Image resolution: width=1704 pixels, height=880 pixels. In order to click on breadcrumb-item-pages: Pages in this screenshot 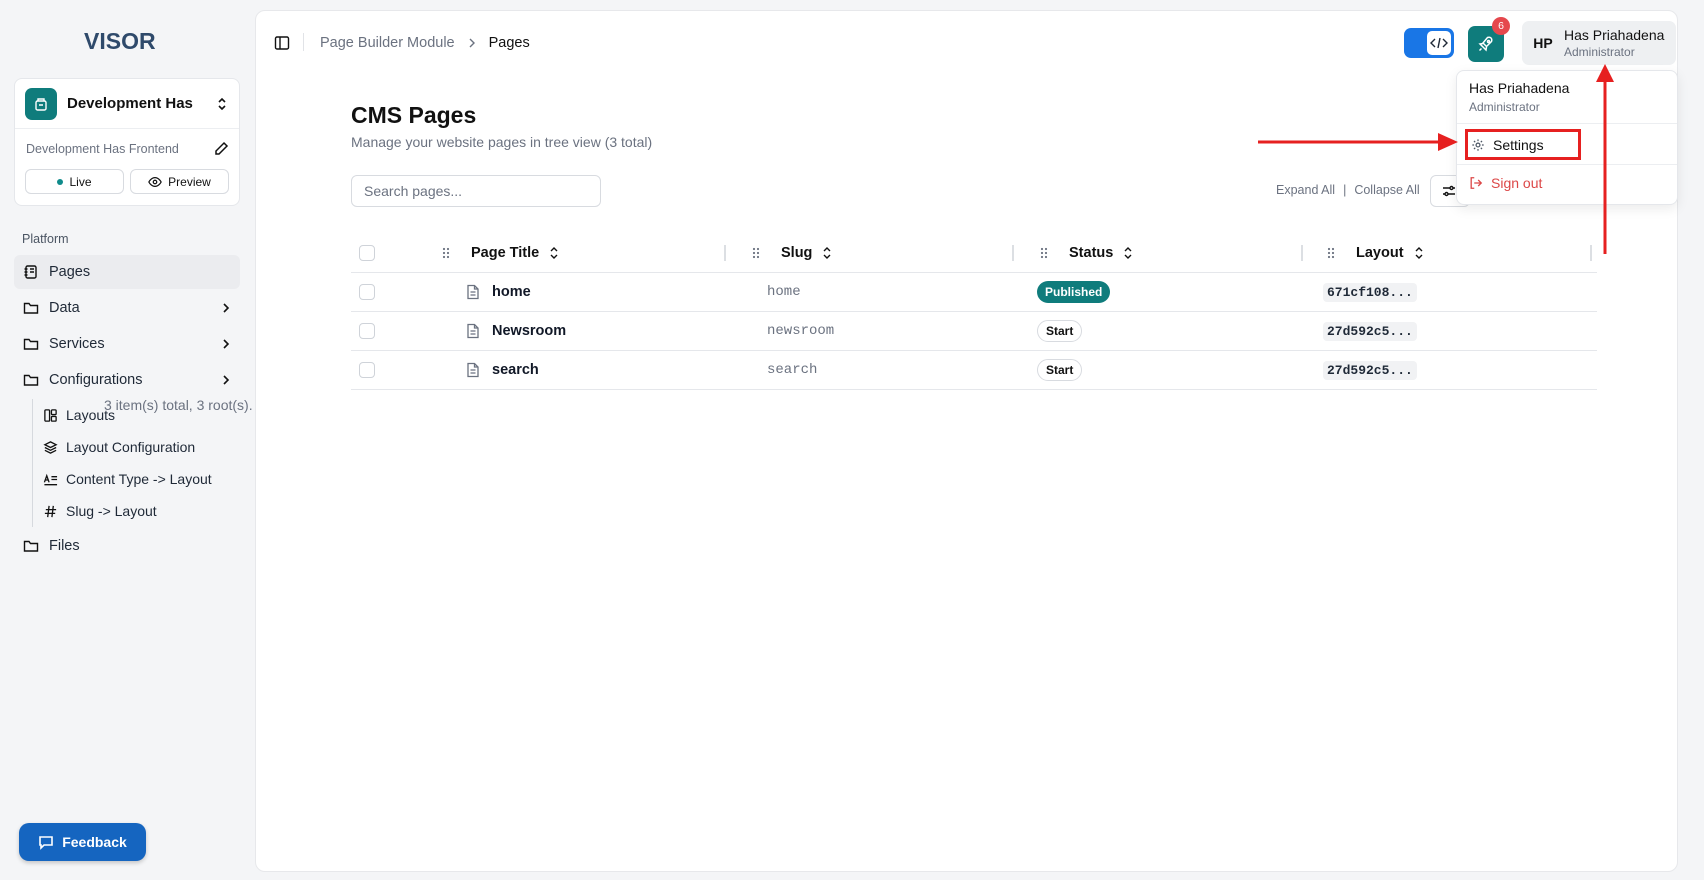, I will do `click(509, 43)`.